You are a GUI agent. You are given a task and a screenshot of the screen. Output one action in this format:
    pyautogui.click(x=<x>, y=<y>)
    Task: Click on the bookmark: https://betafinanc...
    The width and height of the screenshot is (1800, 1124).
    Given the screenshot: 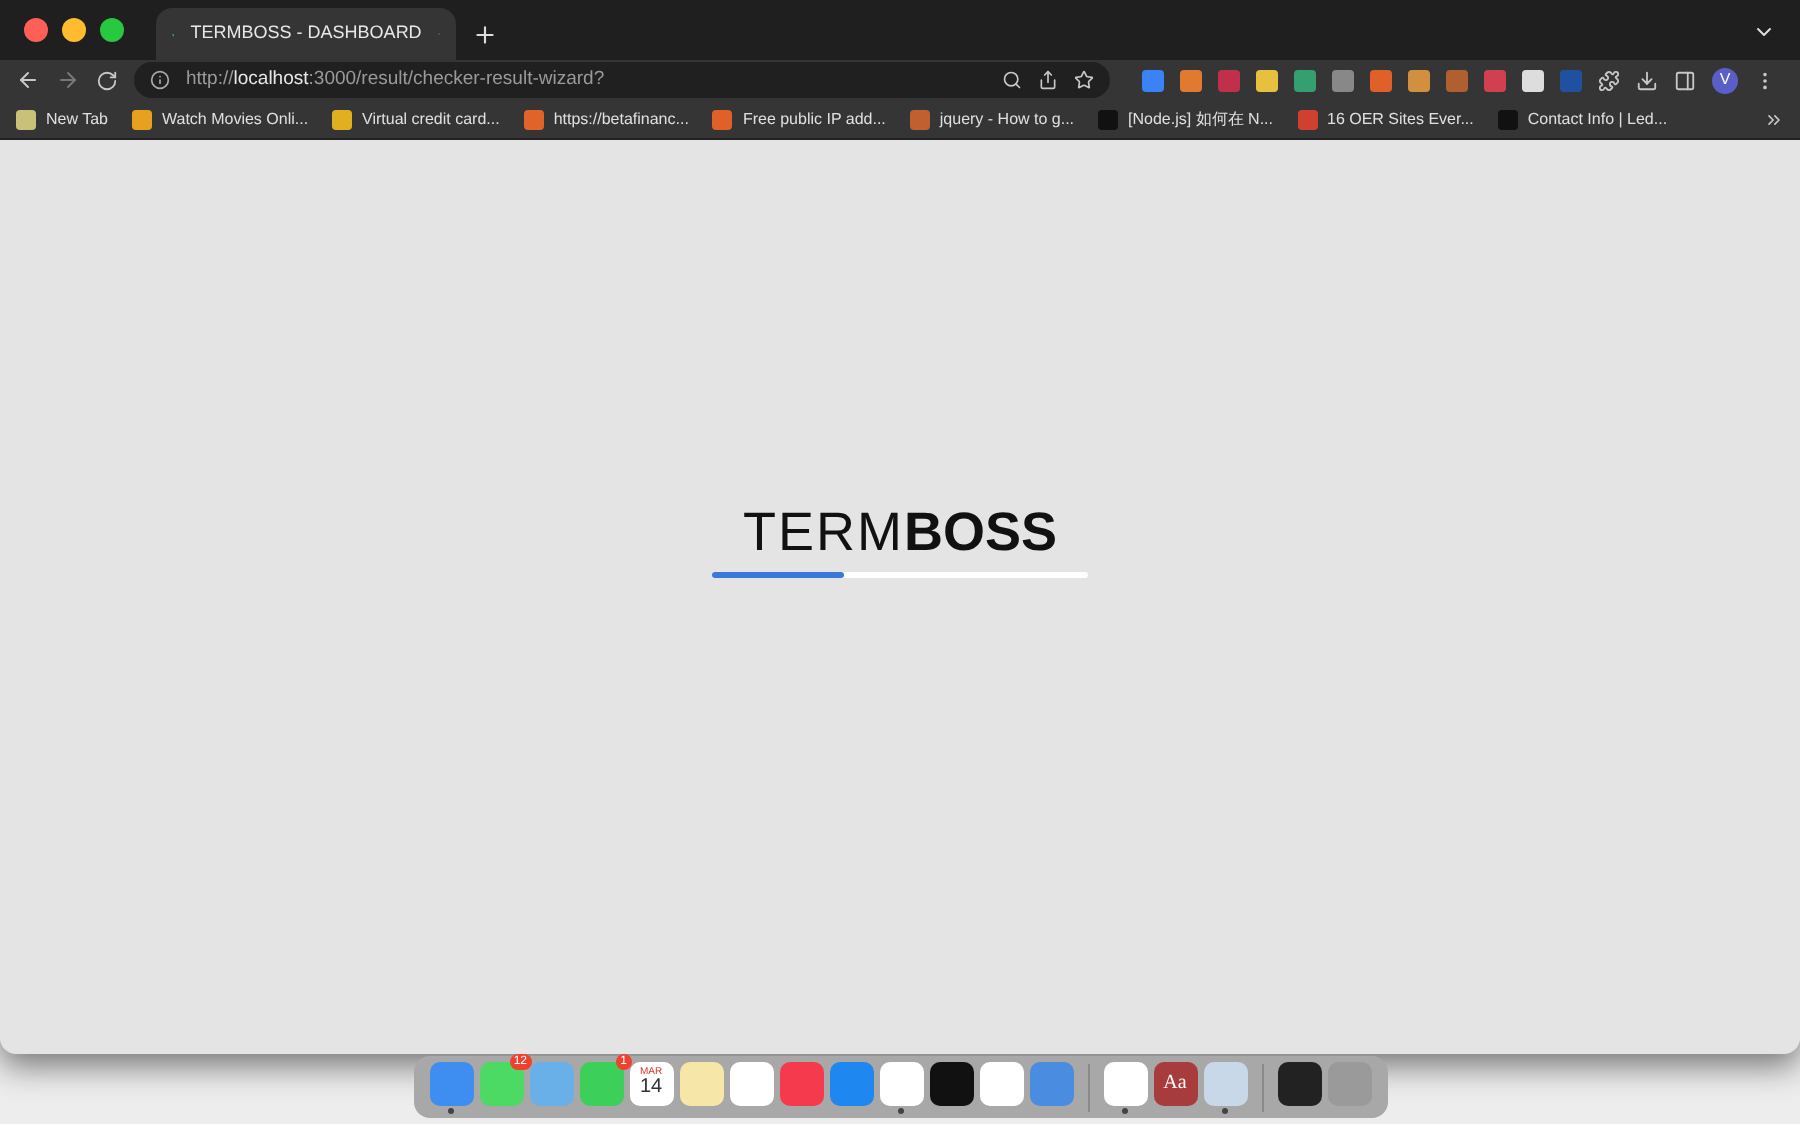 What is the action you would take?
    pyautogui.click(x=606, y=119)
    